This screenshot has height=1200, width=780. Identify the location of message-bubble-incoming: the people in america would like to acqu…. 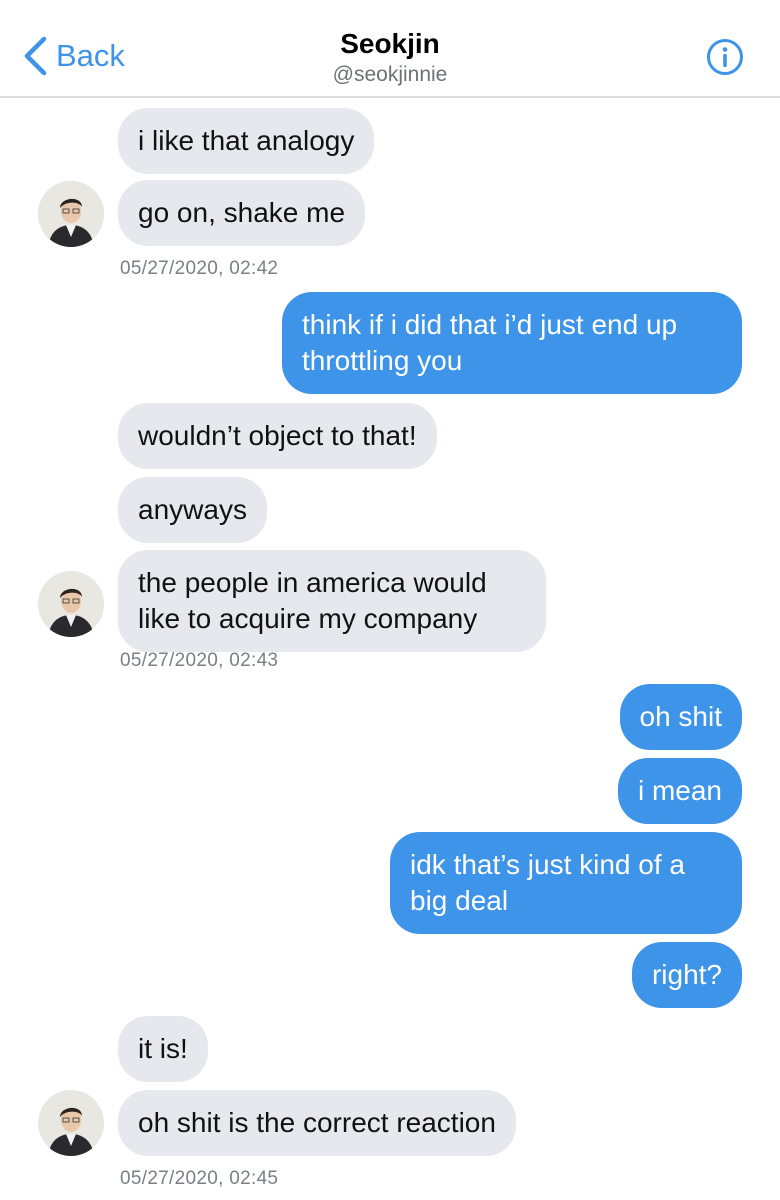
(332, 601).